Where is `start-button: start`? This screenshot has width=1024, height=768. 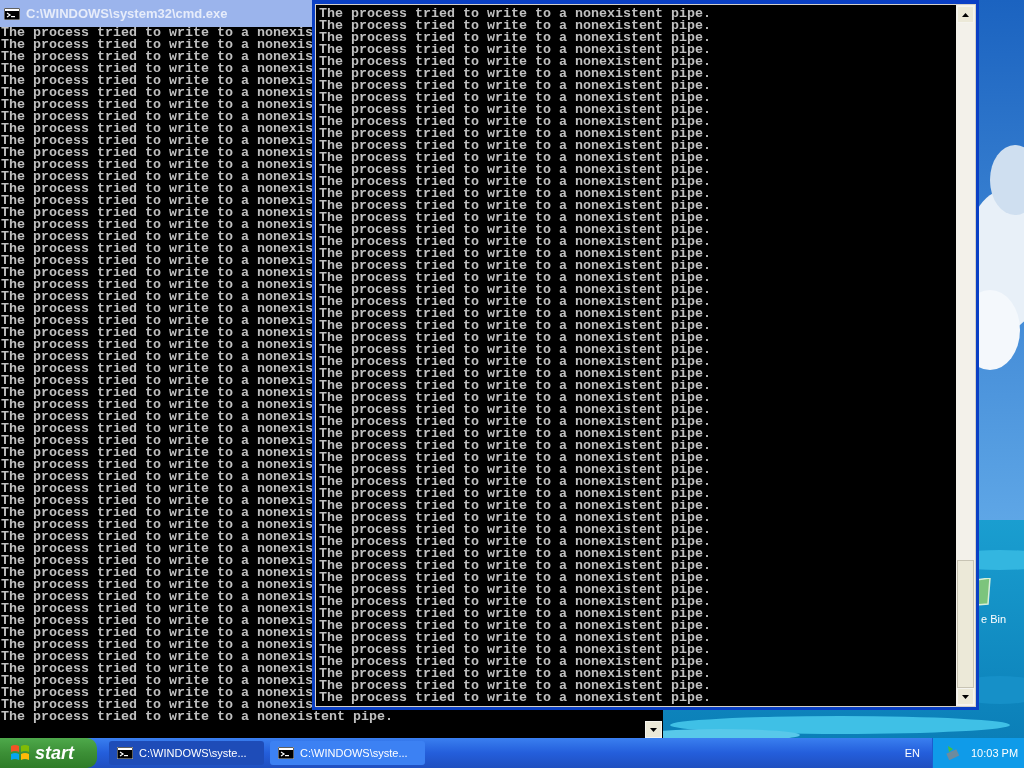
start-button: start is located at coordinates (48, 753).